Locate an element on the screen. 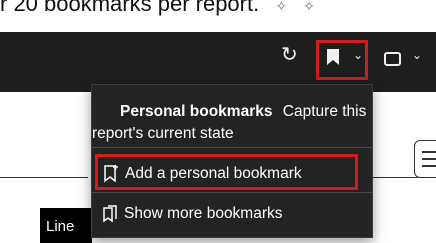  add-personal-bookmark-item: Add a personal bookmark is located at coordinates (226, 172).